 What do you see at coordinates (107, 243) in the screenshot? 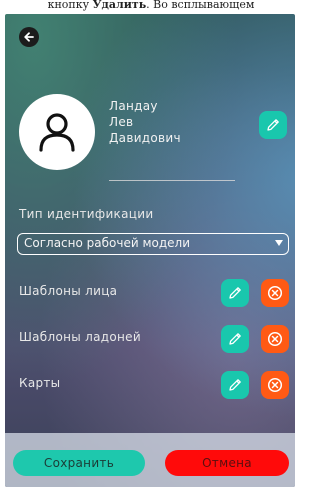
I see `identification-type-value: Согласно рабочей модели` at bounding box center [107, 243].